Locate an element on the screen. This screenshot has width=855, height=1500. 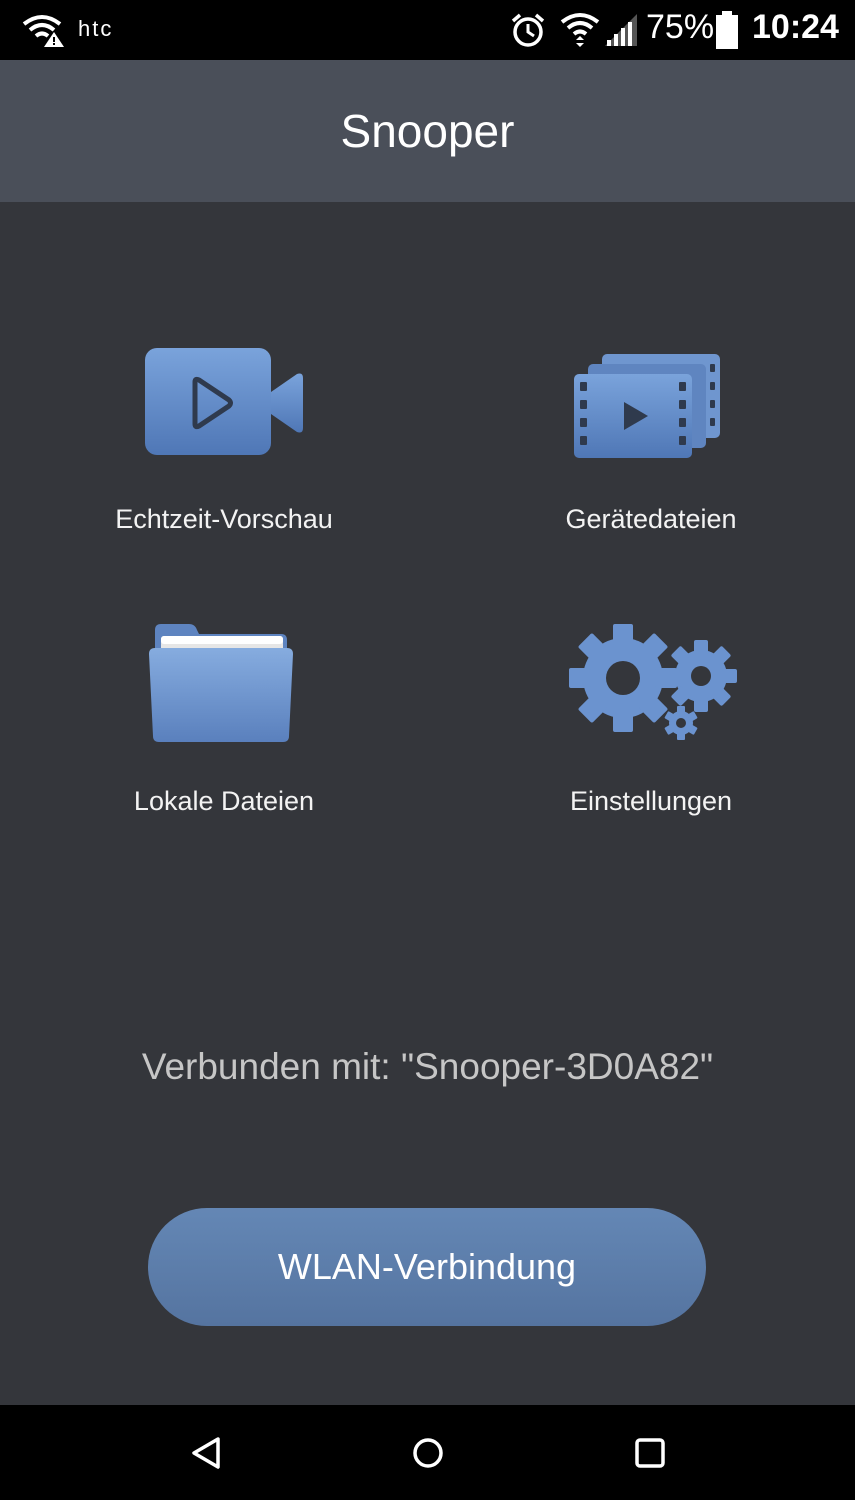
status-bar: htc 75% 10:24 is located at coordinates (427, 30).